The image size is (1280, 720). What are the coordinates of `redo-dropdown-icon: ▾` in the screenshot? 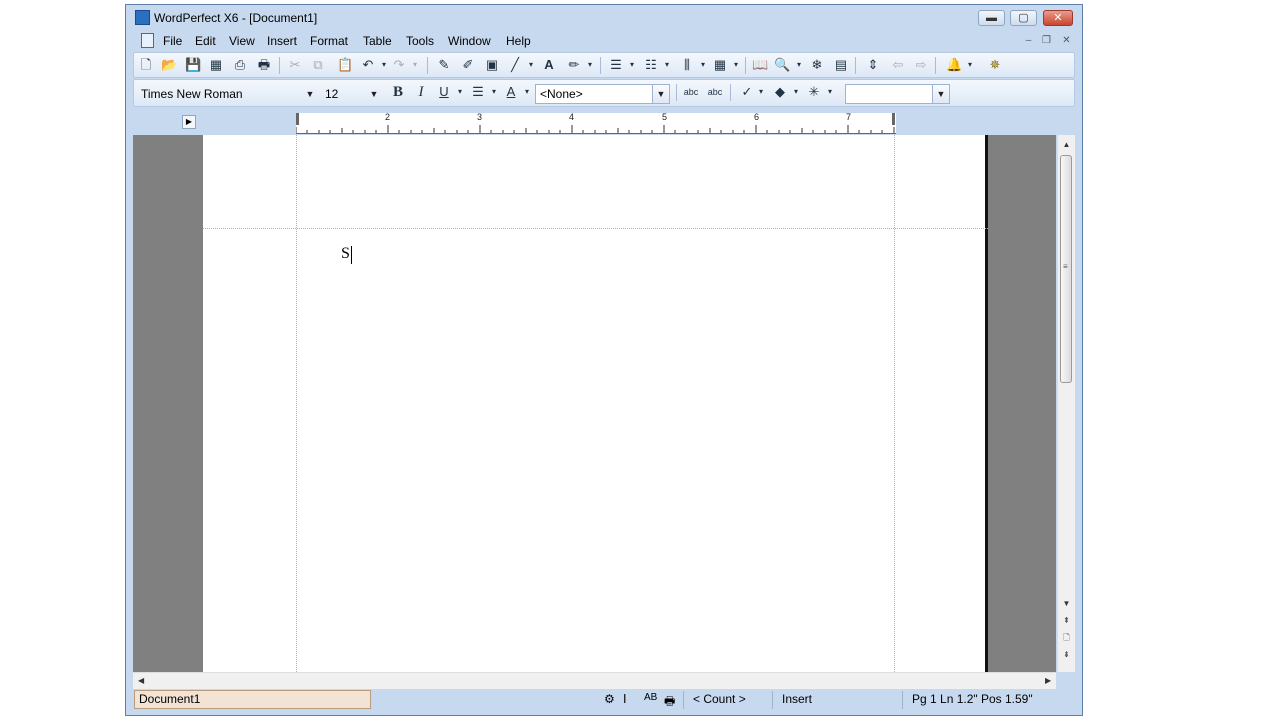 It's located at (415, 65).